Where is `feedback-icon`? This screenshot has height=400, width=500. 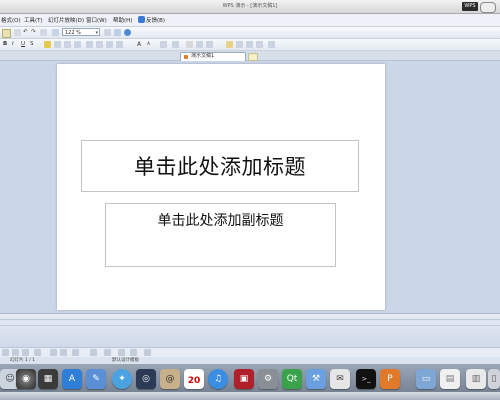
feedback-icon is located at coordinates (141, 19).